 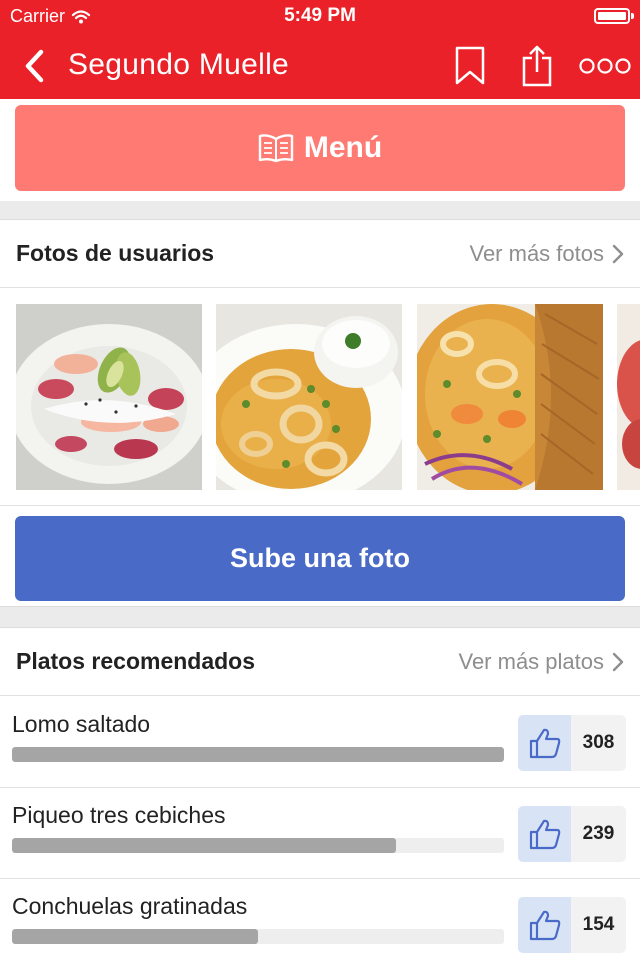 What do you see at coordinates (536, 253) in the screenshot?
I see `more-photos-label: Ver más fotos` at bounding box center [536, 253].